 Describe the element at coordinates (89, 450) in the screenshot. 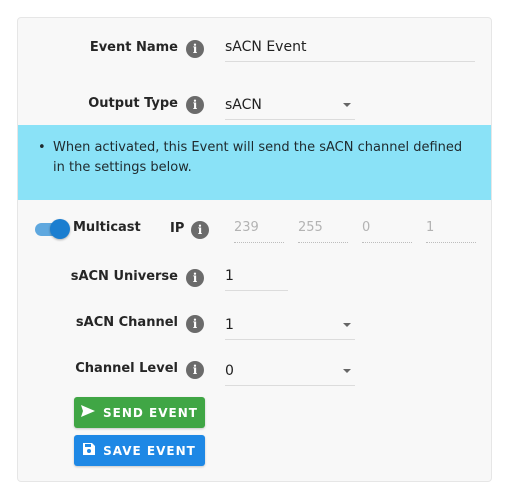

I see `floppy-disk-icon` at that location.